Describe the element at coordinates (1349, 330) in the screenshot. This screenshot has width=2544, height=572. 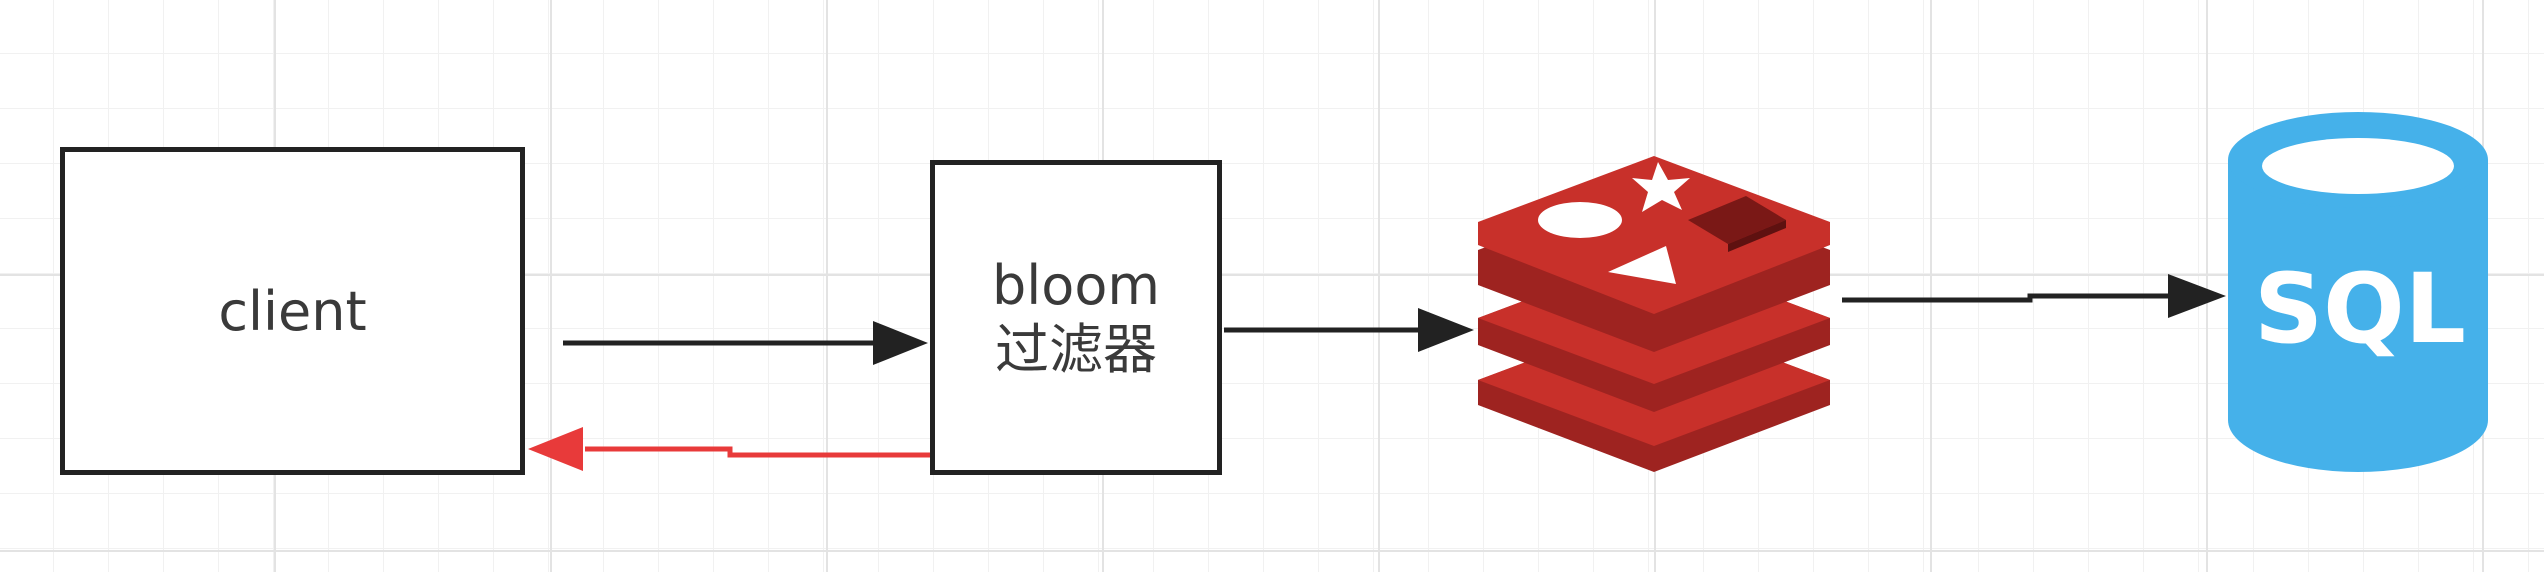
I see `edge-bloom-to-redis` at that location.